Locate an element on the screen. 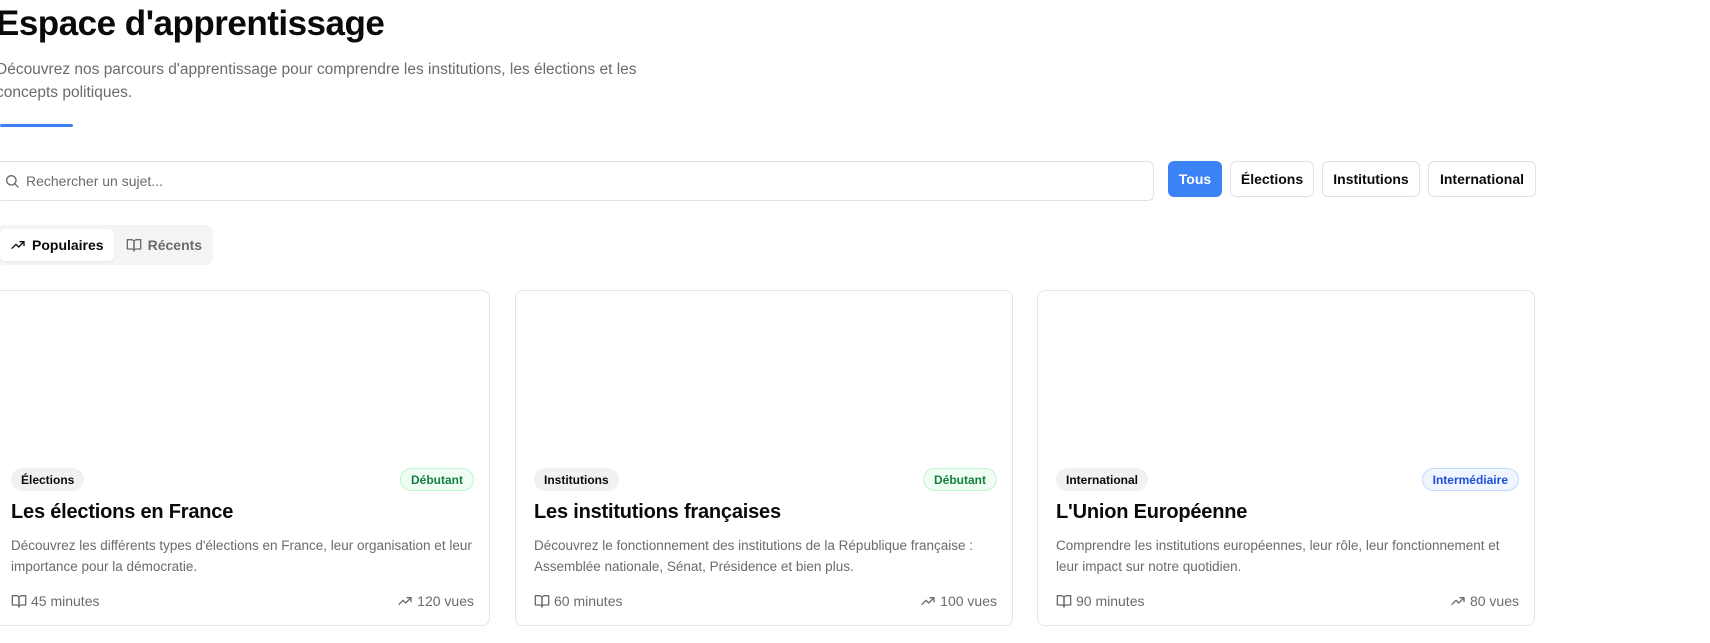  filter-institutions-button: Institutions is located at coordinates (1371, 179).